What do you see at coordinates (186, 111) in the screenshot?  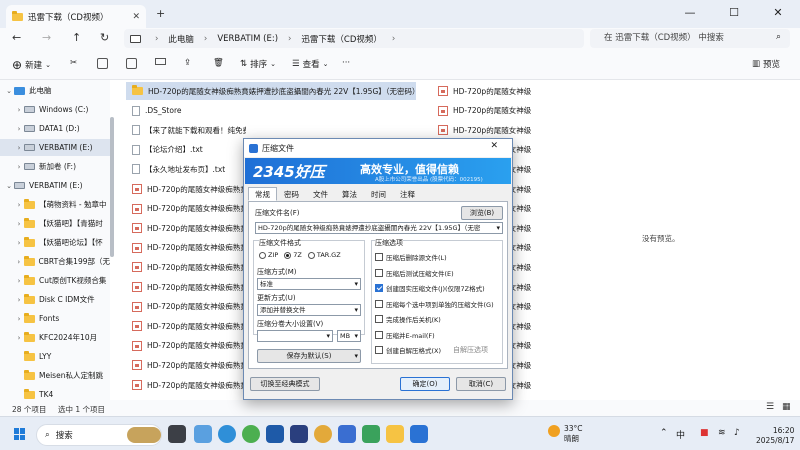 I see `file-item: .DS_Store` at bounding box center [186, 111].